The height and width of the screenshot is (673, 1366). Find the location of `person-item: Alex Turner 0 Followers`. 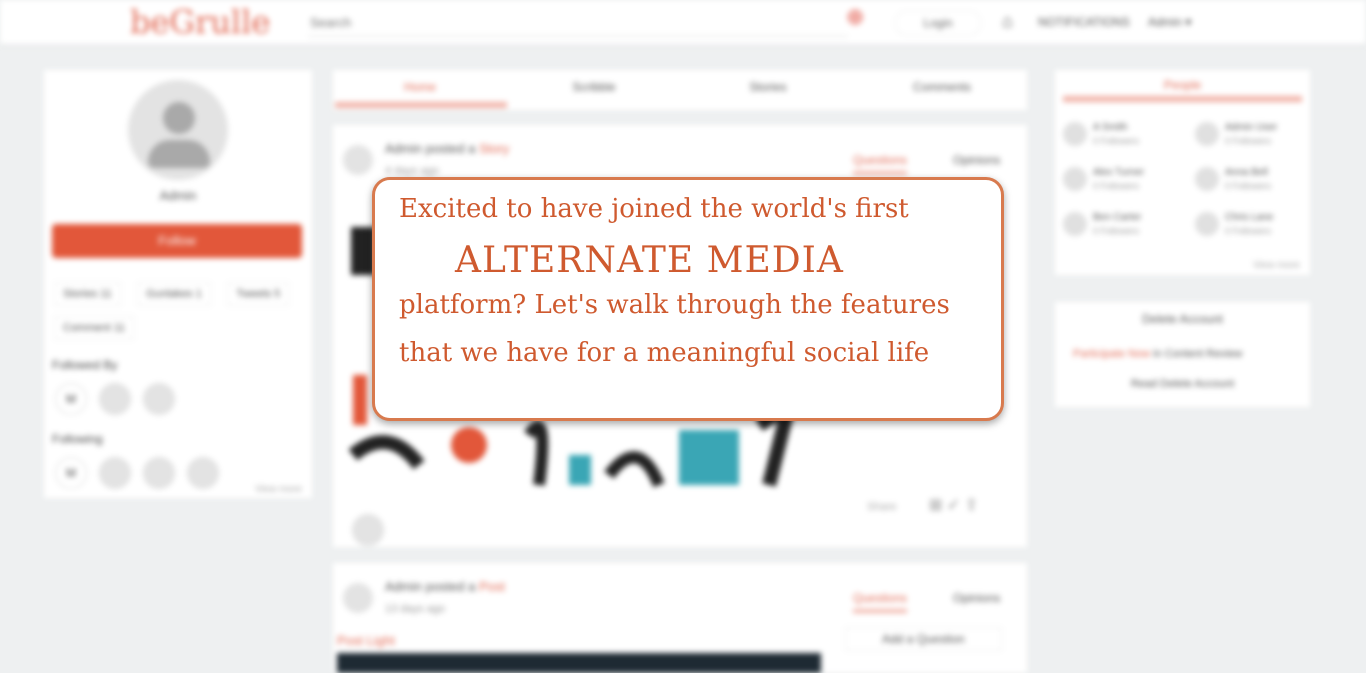

person-item: Alex Turner 0 Followers is located at coordinates (1123, 181).